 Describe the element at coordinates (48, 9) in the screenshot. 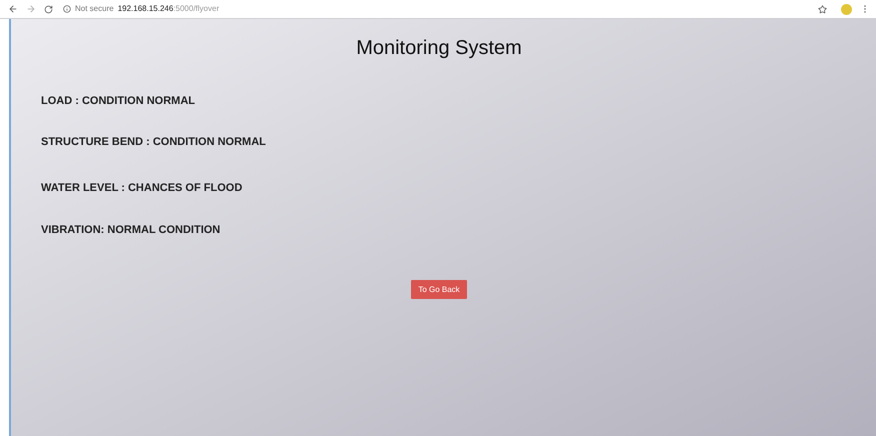

I see `reload-icon` at that location.